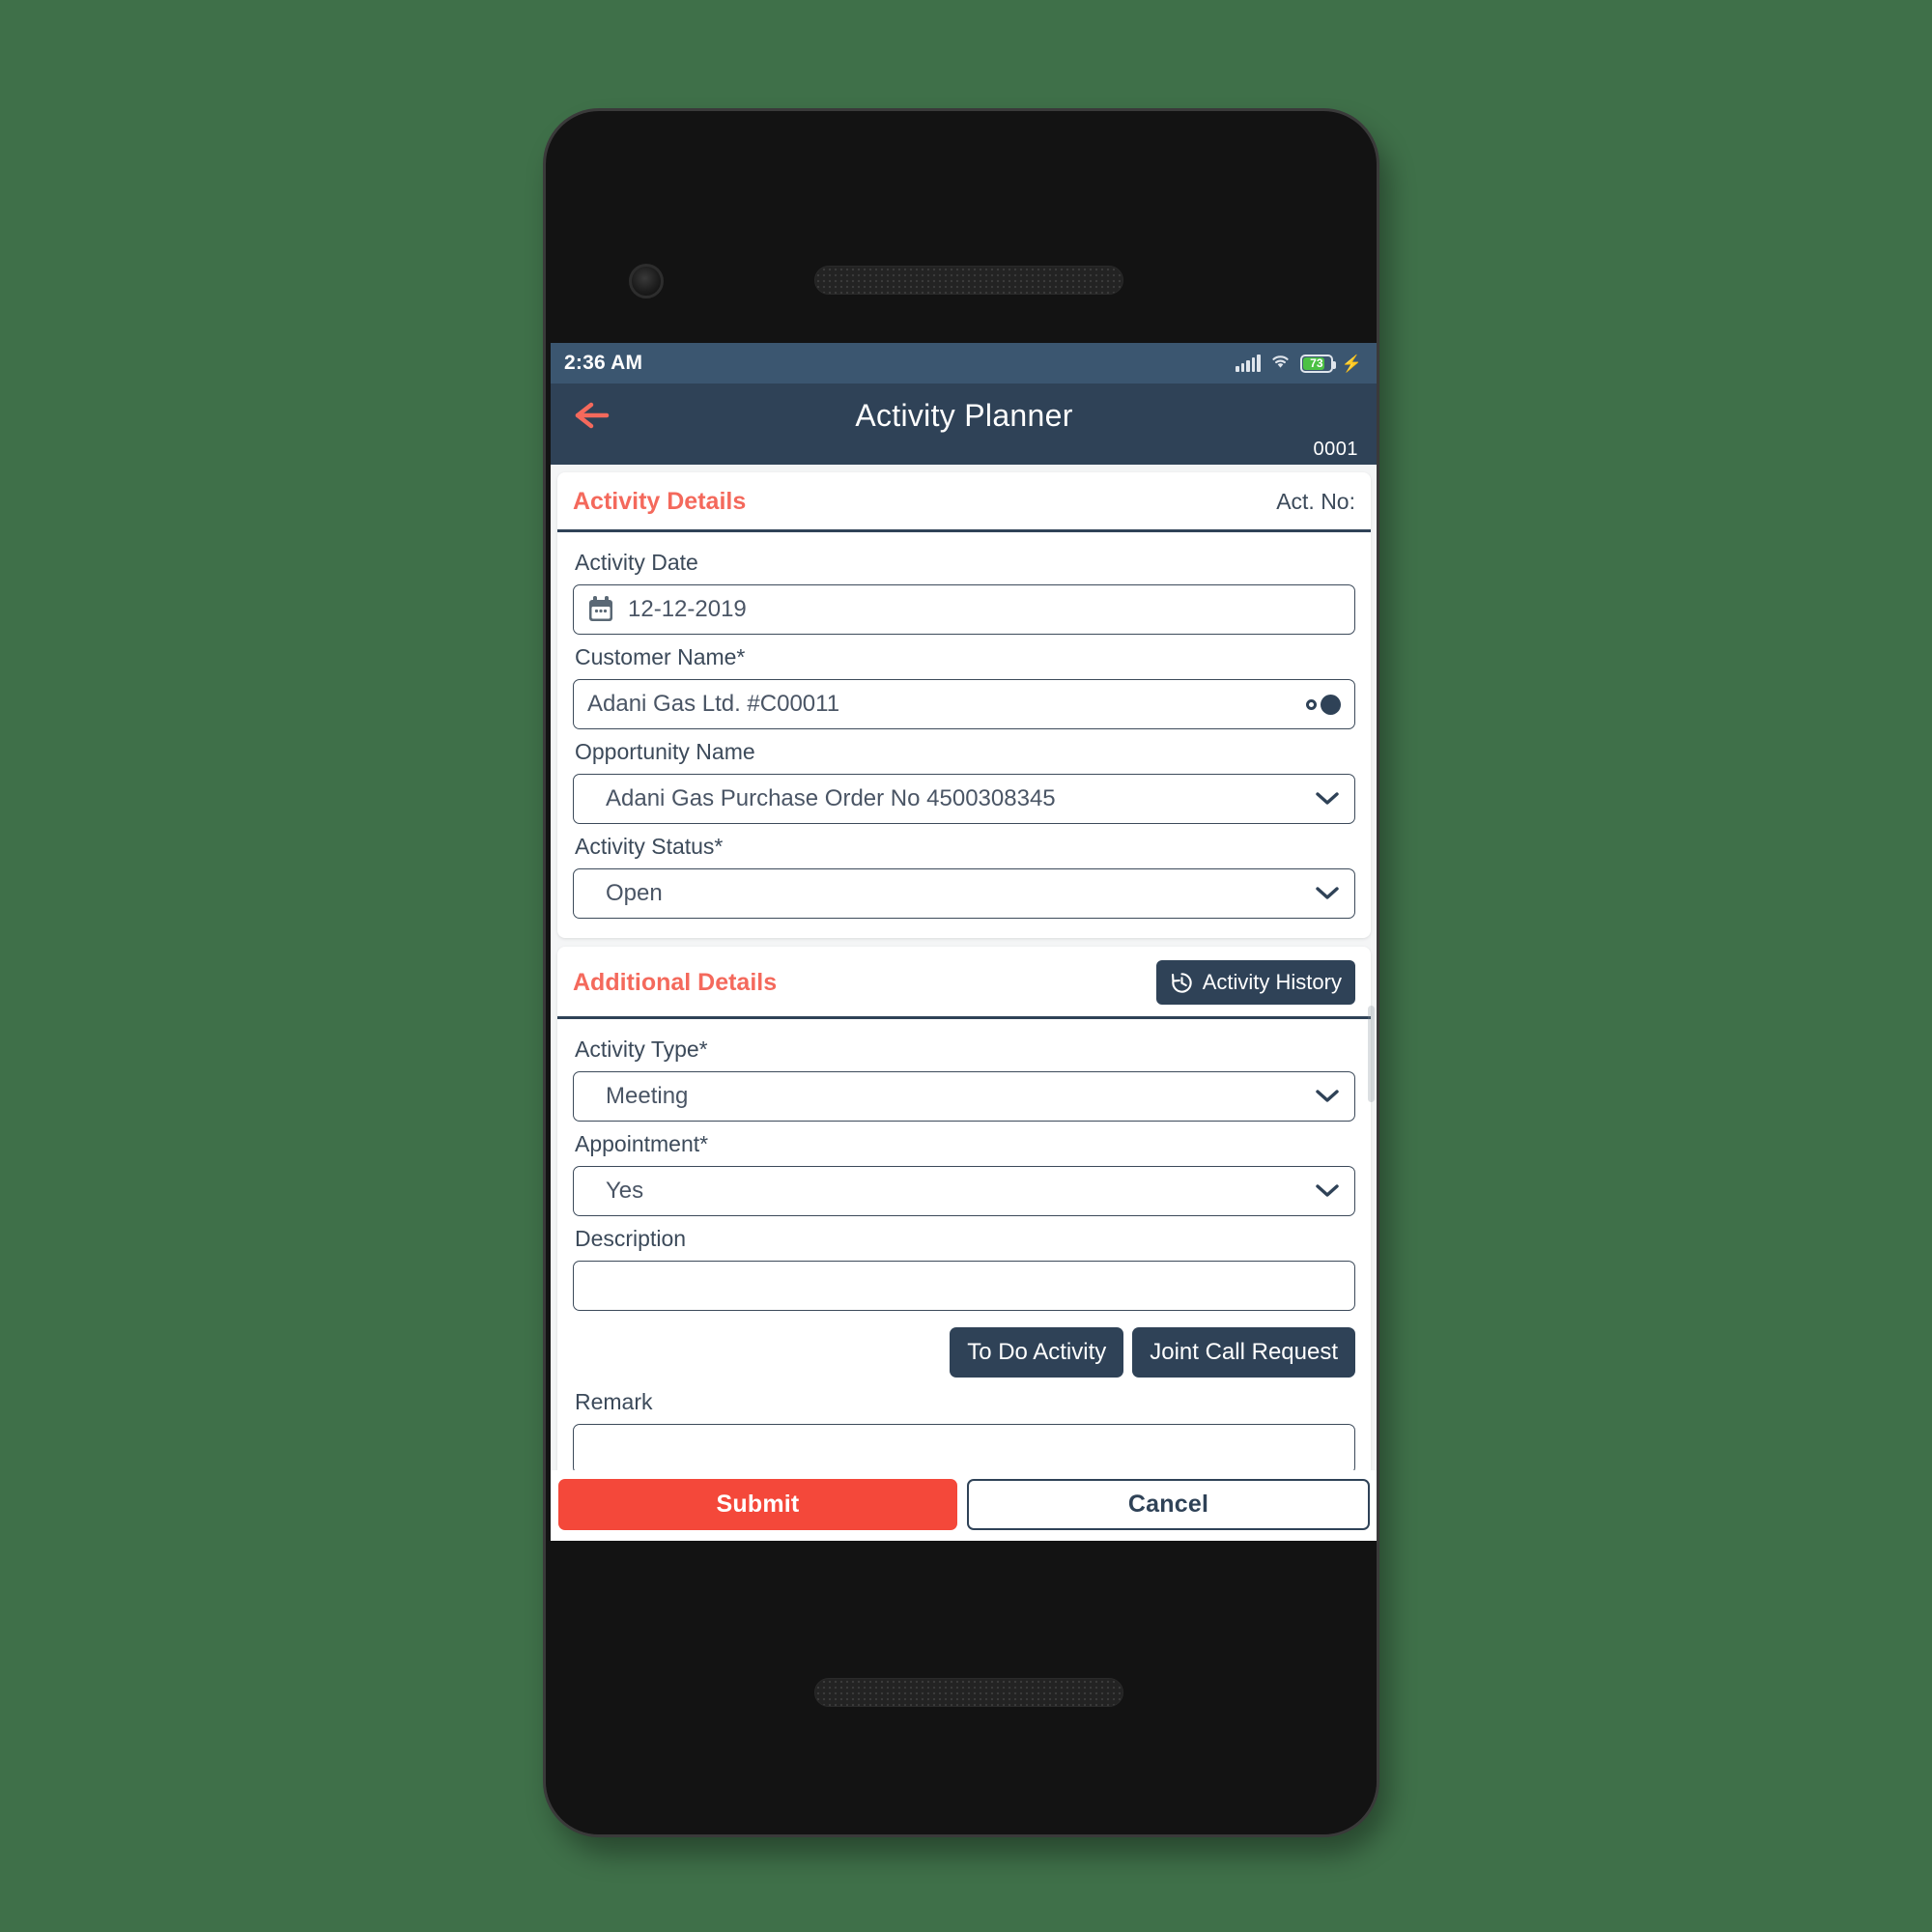 This screenshot has height=1932, width=1932. What do you see at coordinates (831, 798) in the screenshot?
I see `opportunity-name-value: Adani Gas Purchase Order No 4500308345` at bounding box center [831, 798].